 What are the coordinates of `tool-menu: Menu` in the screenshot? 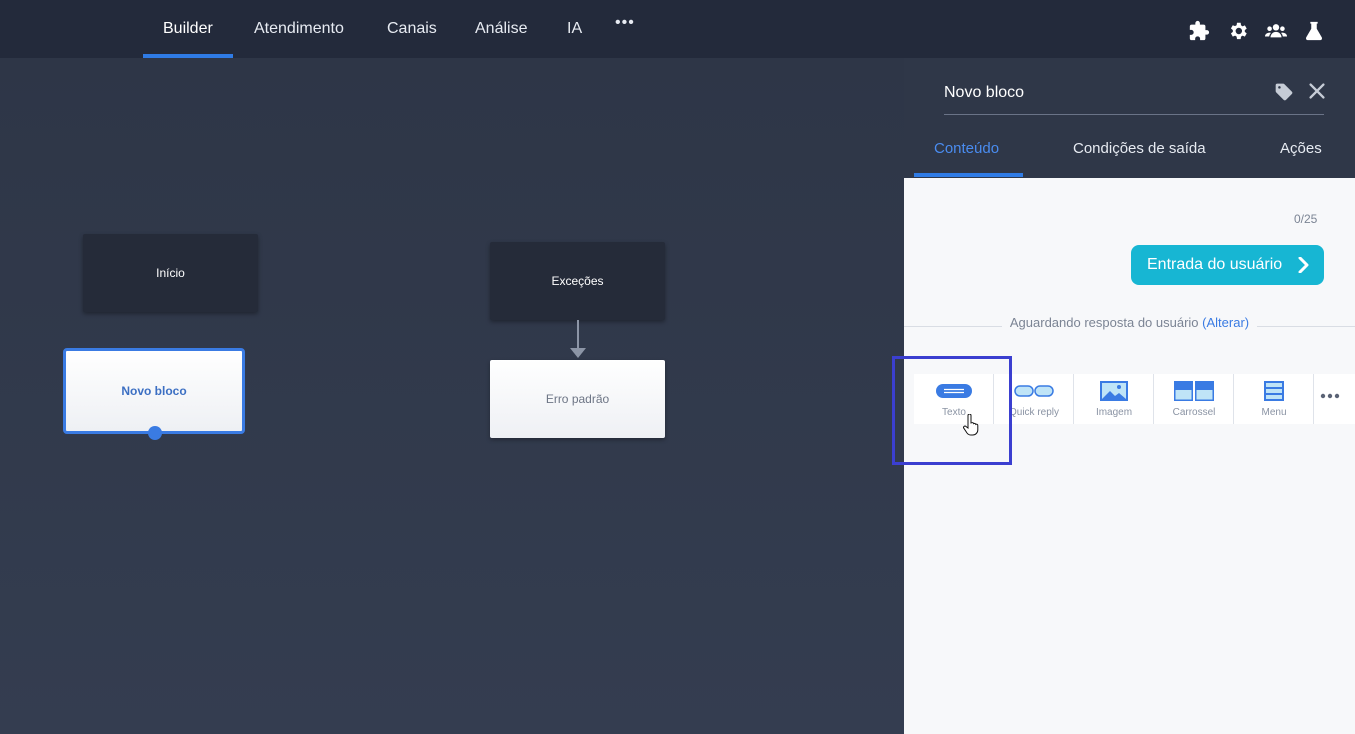 It's located at (1274, 399).